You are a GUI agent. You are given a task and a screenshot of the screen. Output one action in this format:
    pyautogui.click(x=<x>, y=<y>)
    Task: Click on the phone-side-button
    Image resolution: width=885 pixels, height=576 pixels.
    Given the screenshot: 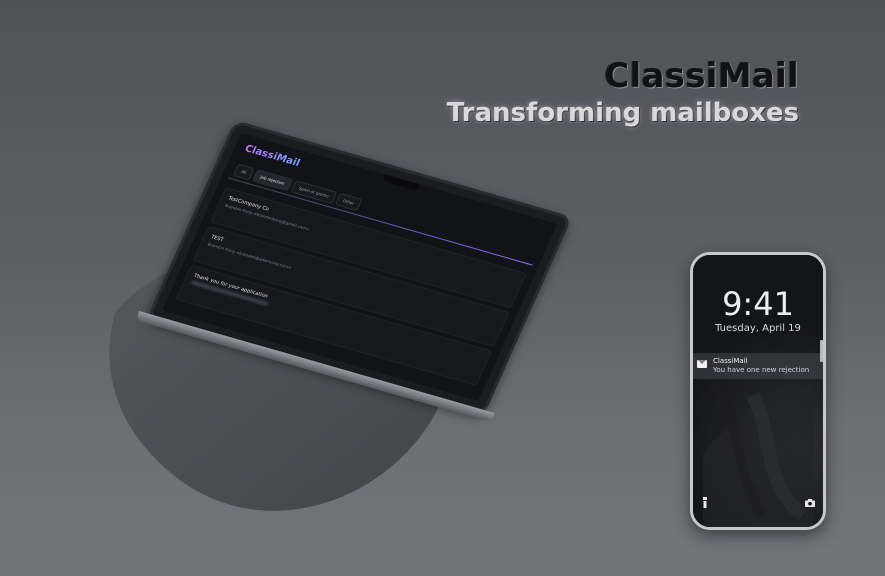 What is the action you would take?
    pyautogui.click(x=821, y=351)
    